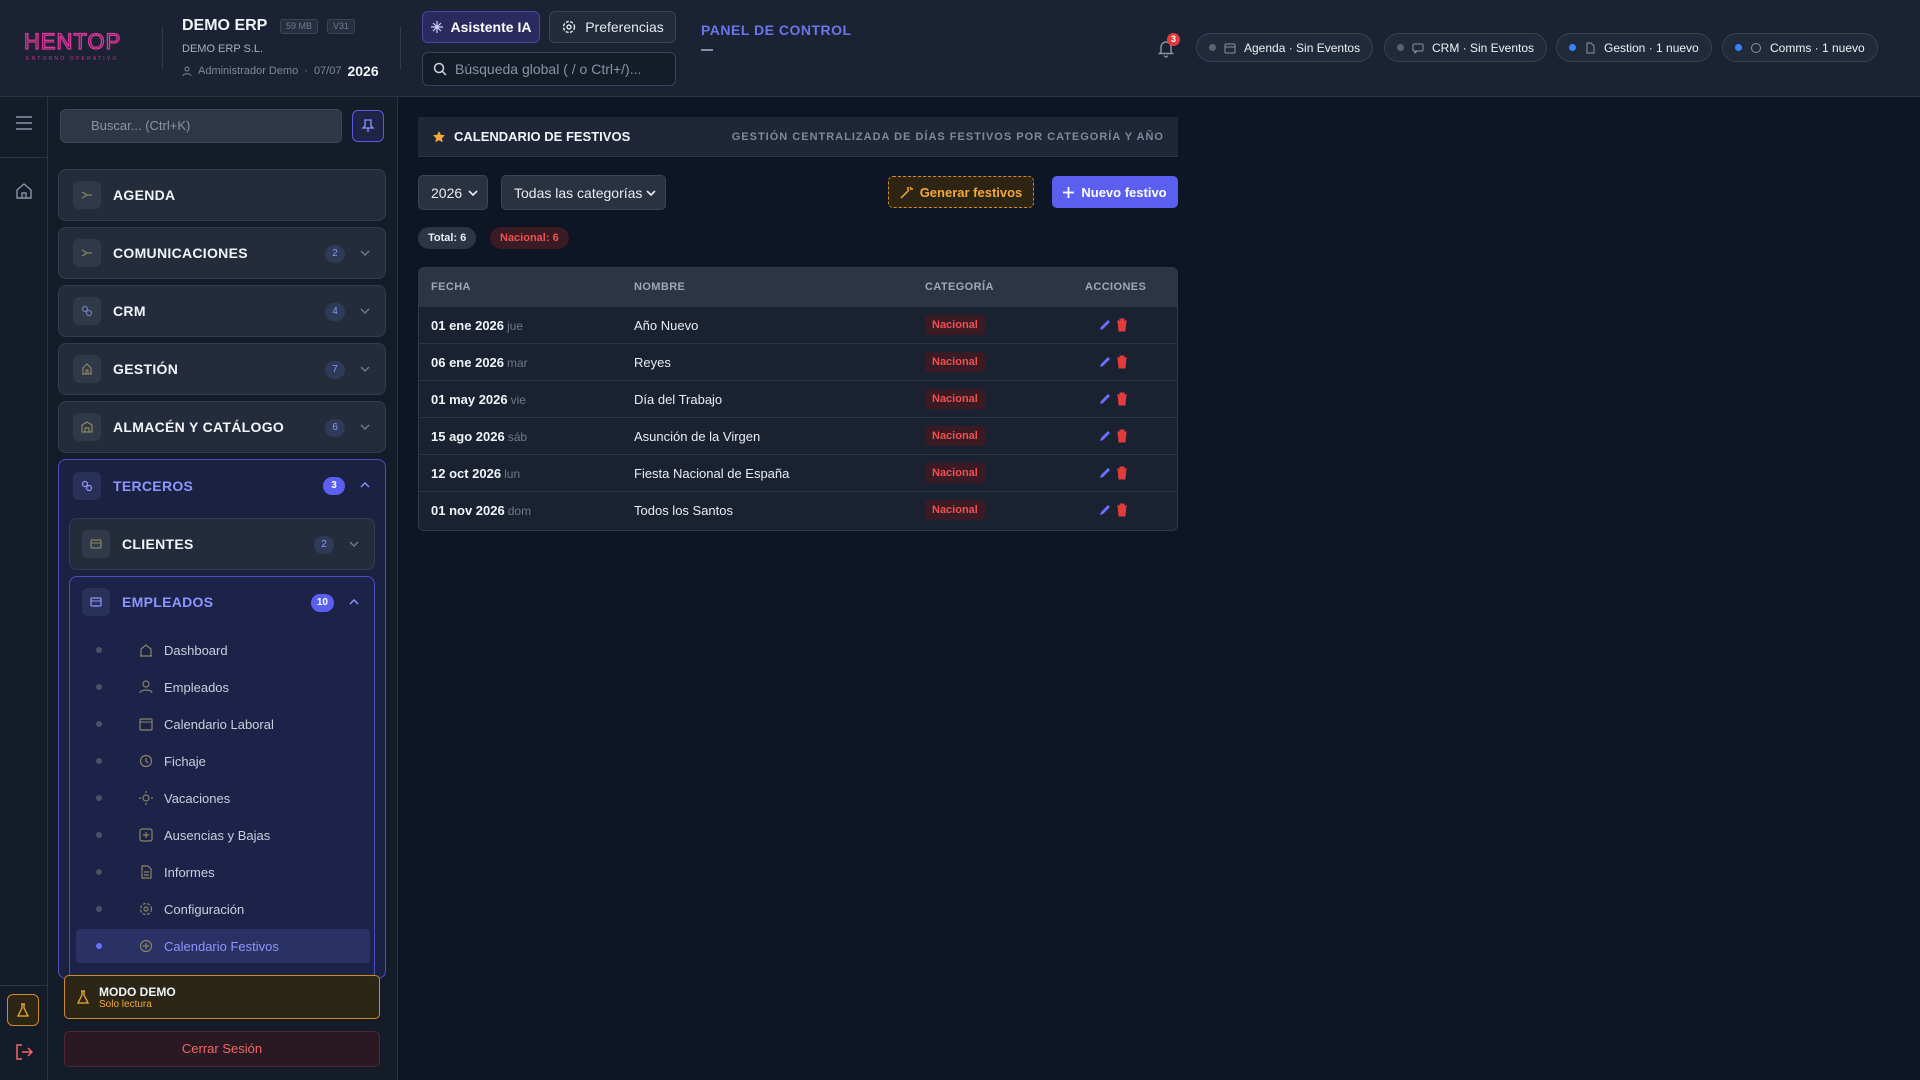 Image resolution: width=1920 pixels, height=1080 pixels. Describe the element at coordinates (23, 1010) in the screenshot. I see `demo-mode-button` at that location.